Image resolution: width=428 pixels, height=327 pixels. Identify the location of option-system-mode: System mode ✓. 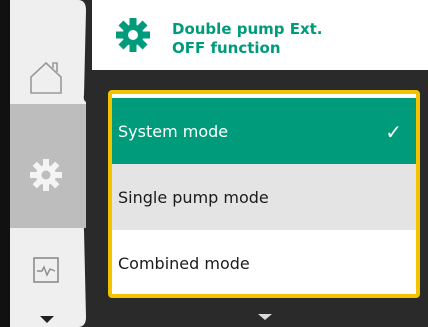
(264, 131).